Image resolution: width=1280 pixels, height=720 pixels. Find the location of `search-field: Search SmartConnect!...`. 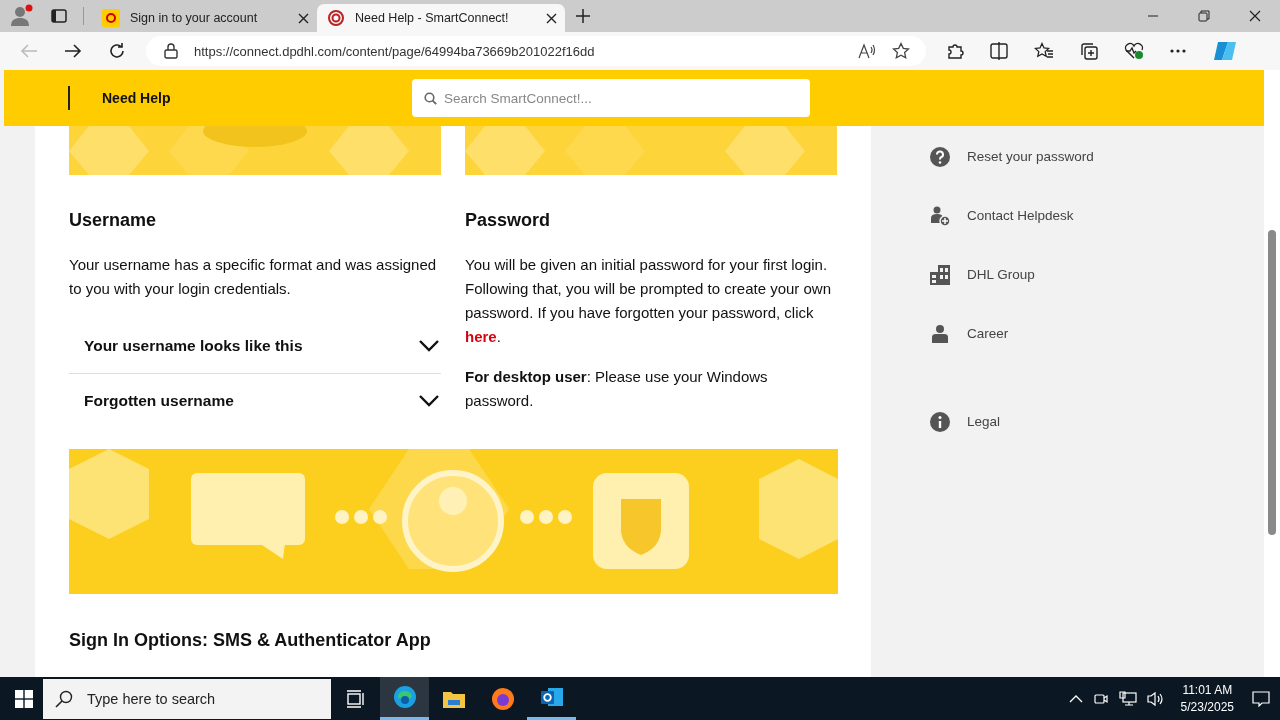

search-field: Search SmartConnect!... is located at coordinates (611, 98).